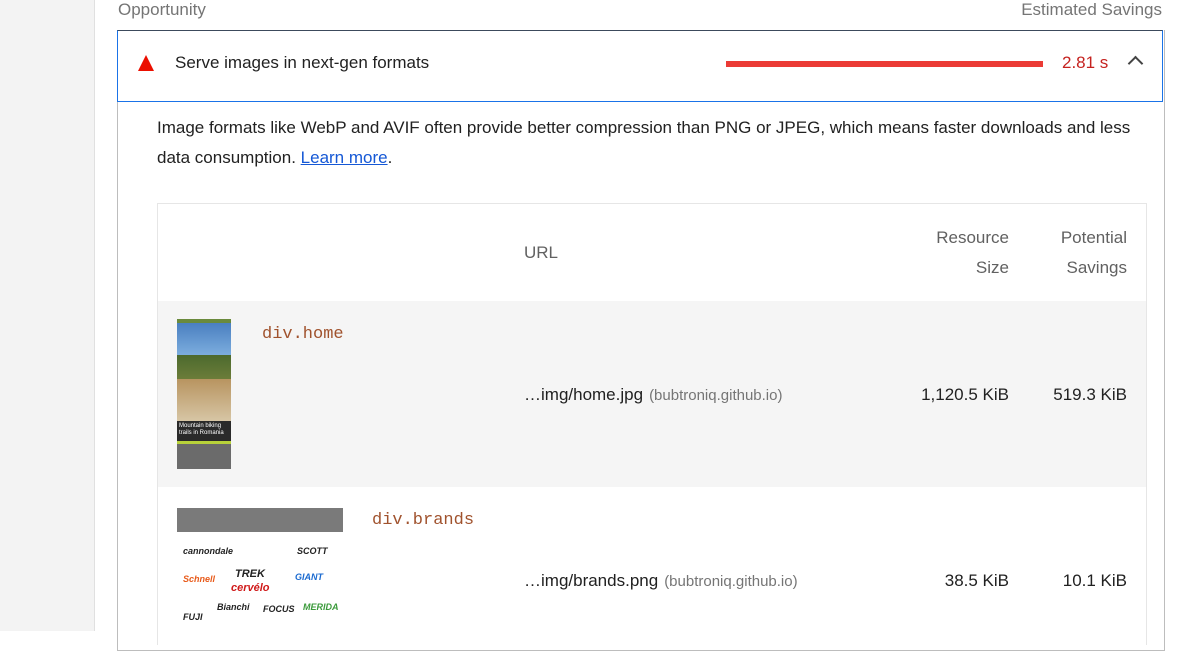 The height and width of the screenshot is (651, 1180). I want to click on savings-value: 2.81 s, so click(1085, 62).